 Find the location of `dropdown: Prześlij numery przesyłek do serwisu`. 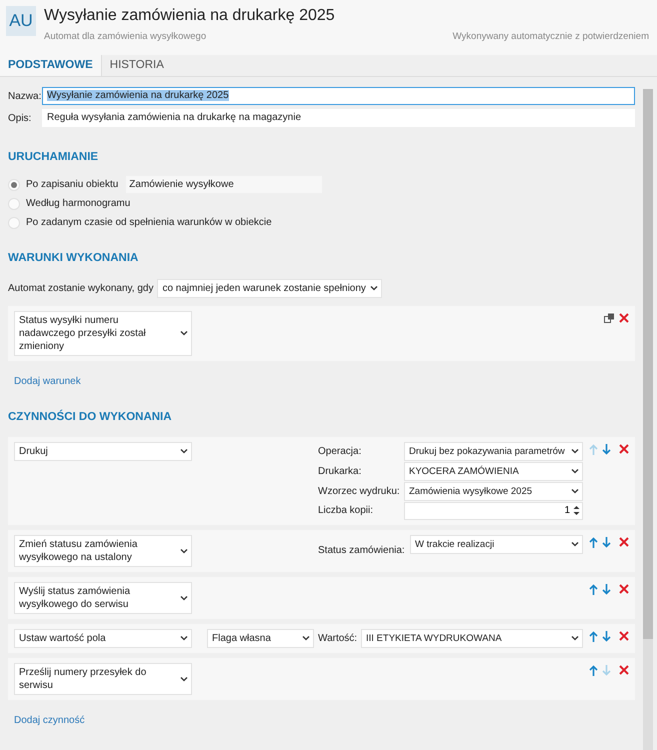

dropdown: Prześlij numery przesyłek do serwisu is located at coordinates (103, 678).